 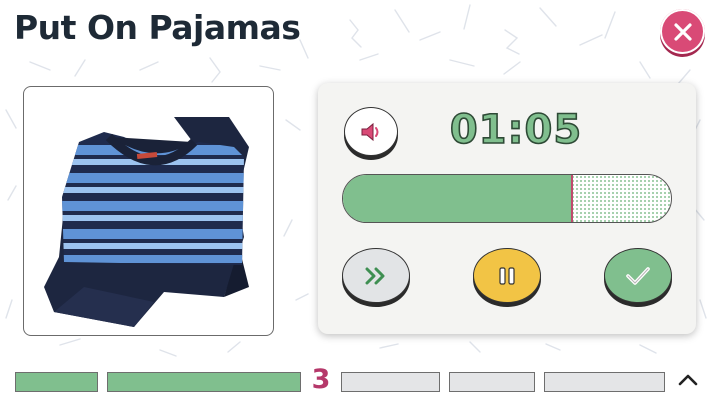 What do you see at coordinates (157, 27) in the screenshot?
I see `page-title: Put On Pajamas` at bounding box center [157, 27].